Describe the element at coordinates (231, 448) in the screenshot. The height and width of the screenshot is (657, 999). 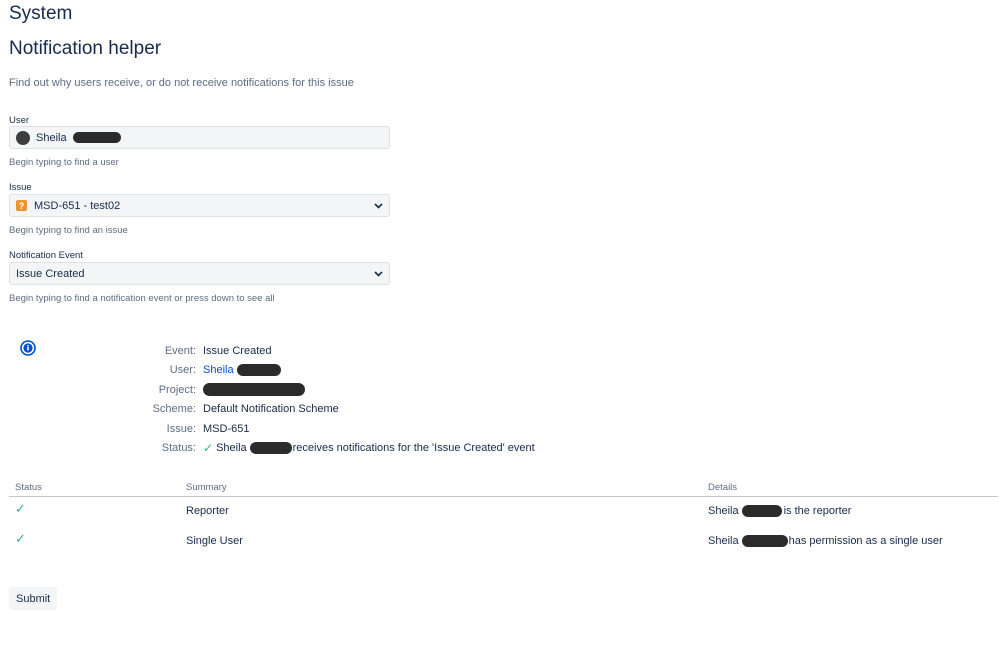
I see `info-status-name: Sheila` at that location.